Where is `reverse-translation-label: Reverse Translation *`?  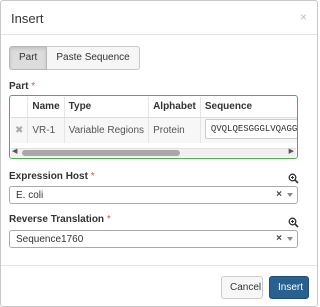 reverse-translation-label: Reverse Translation * is located at coordinates (60, 219).